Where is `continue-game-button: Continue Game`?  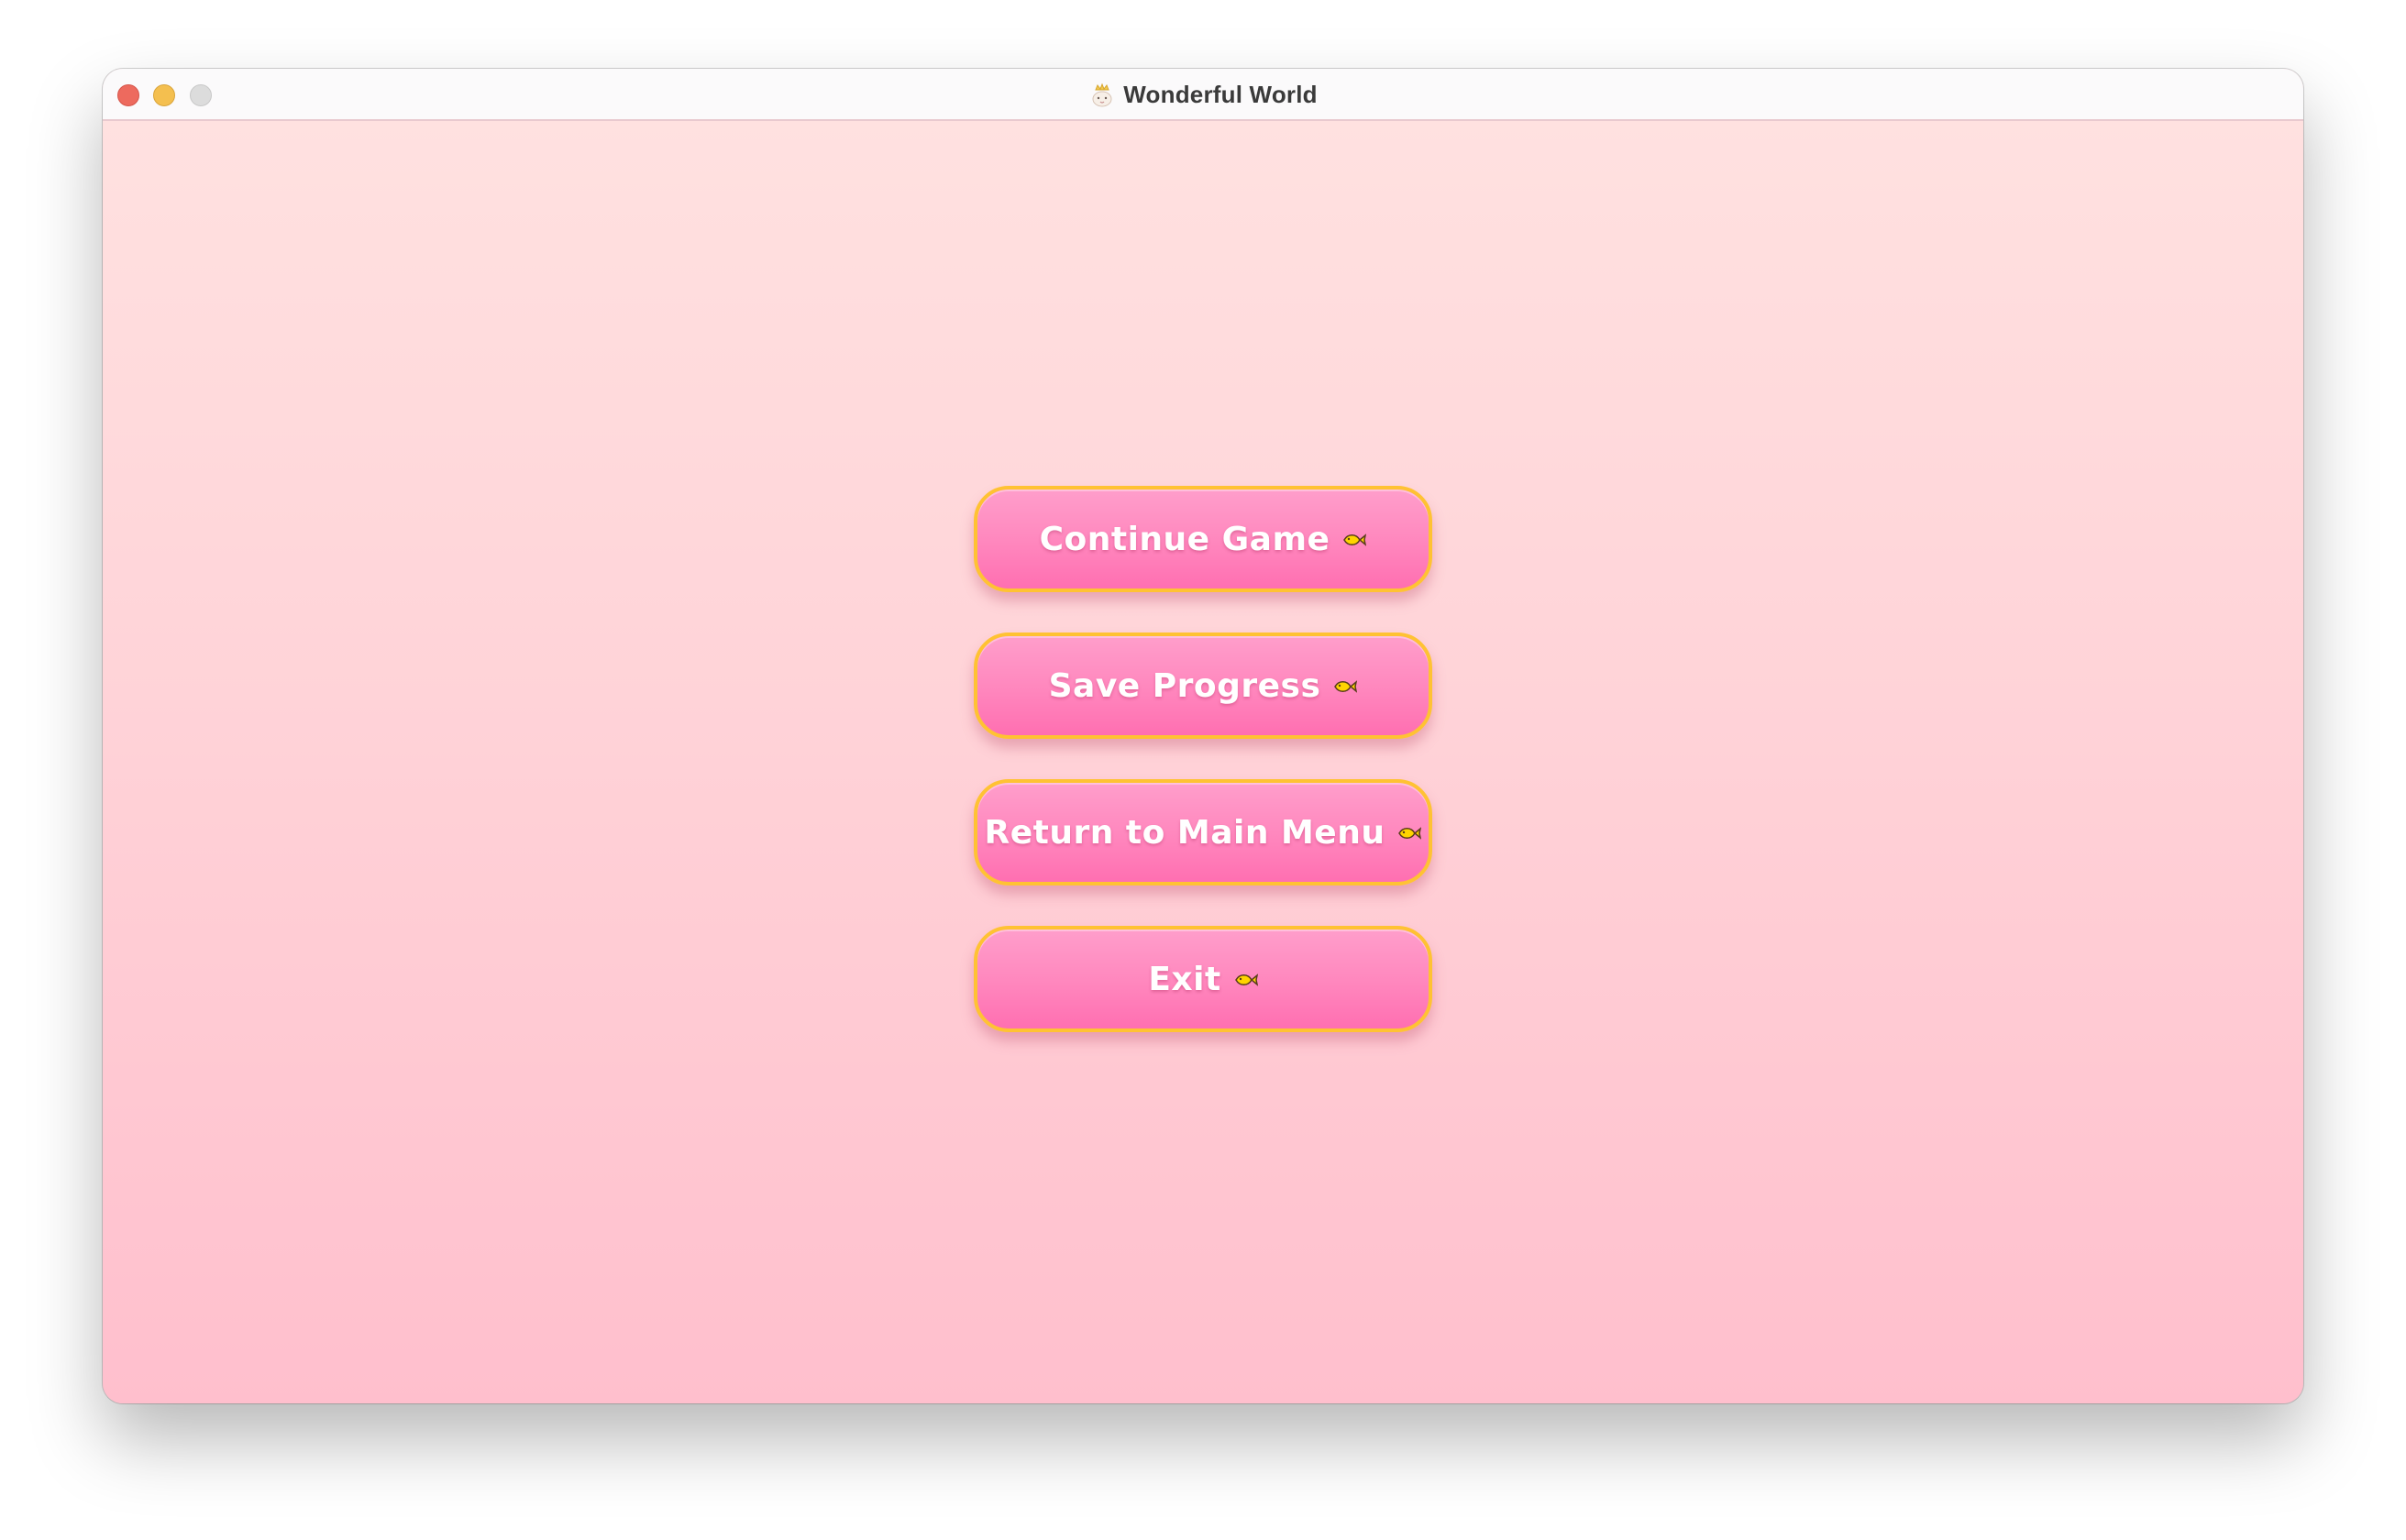 continue-game-button: Continue Game is located at coordinates (1203, 539).